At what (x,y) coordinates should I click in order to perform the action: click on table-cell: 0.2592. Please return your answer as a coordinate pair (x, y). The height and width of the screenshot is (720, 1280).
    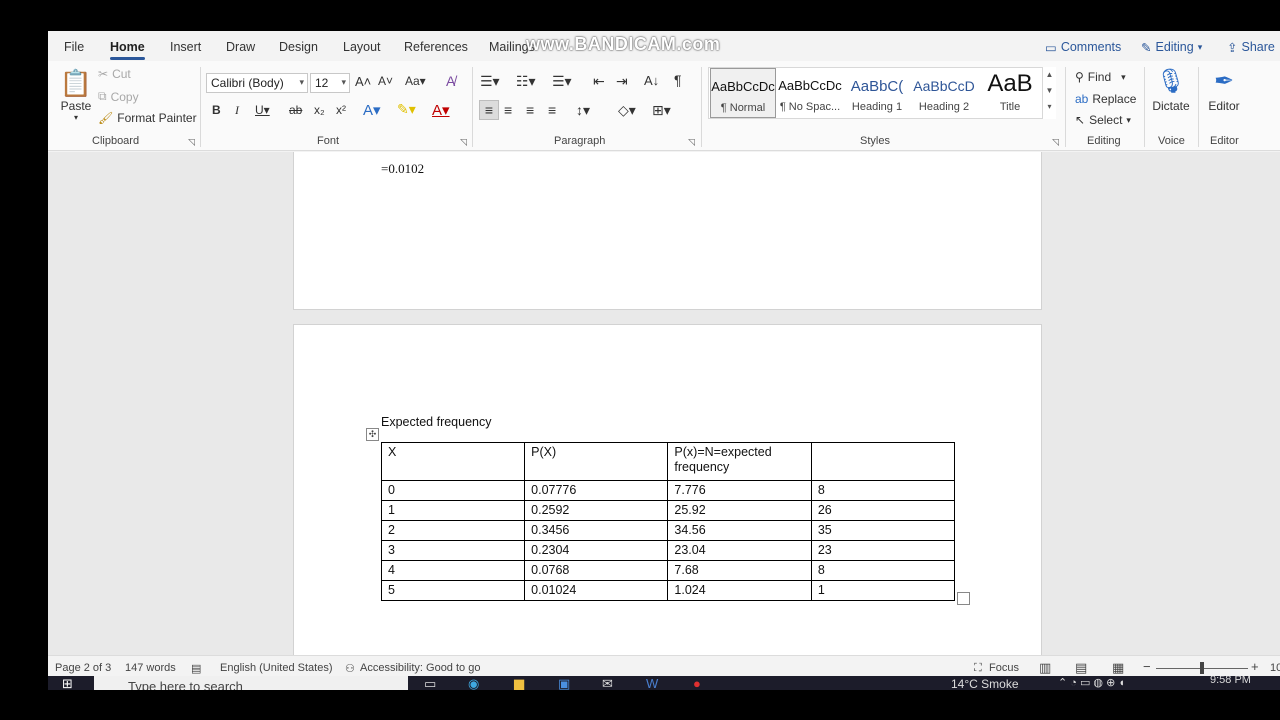
    Looking at the image, I should click on (596, 510).